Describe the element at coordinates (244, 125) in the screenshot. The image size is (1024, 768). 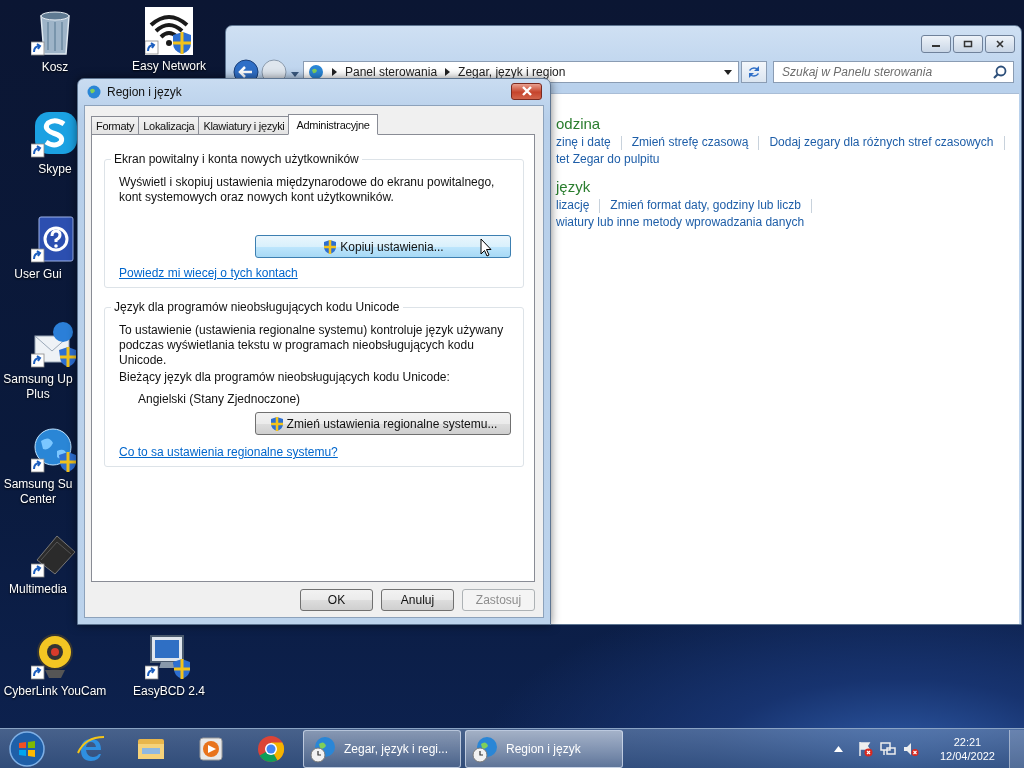
I see `tab: Klawiatury i języki` at that location.